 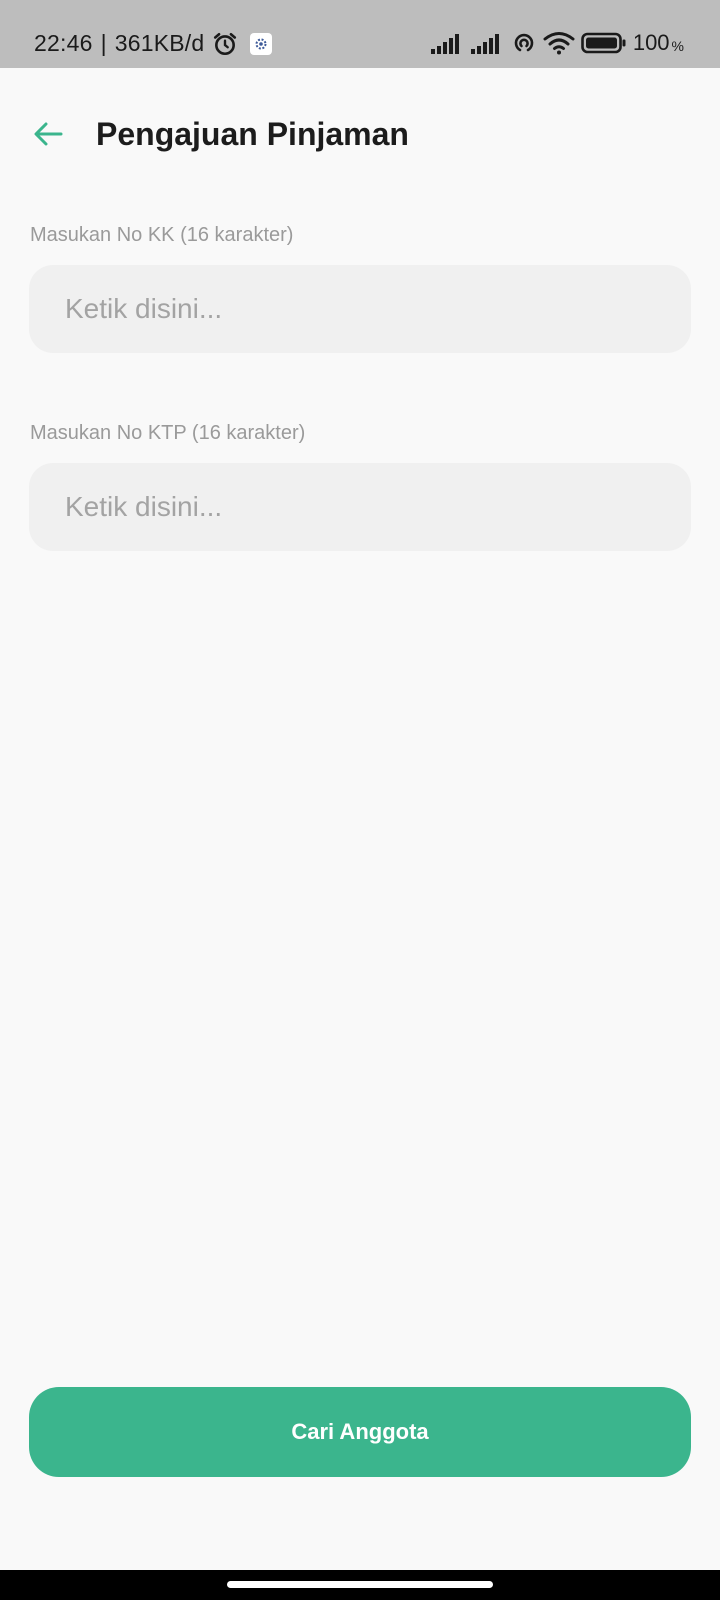 I want to click on hotspot-icon, so click(x=524, y=42).